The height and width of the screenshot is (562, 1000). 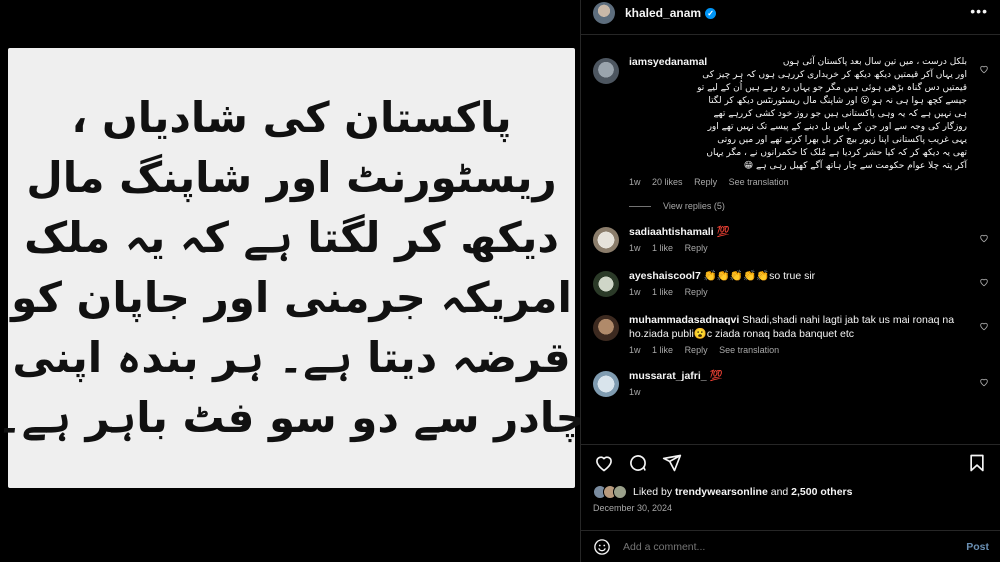 I want to click on liked-by-prefix: Liked by, so click(x=654, y=492).